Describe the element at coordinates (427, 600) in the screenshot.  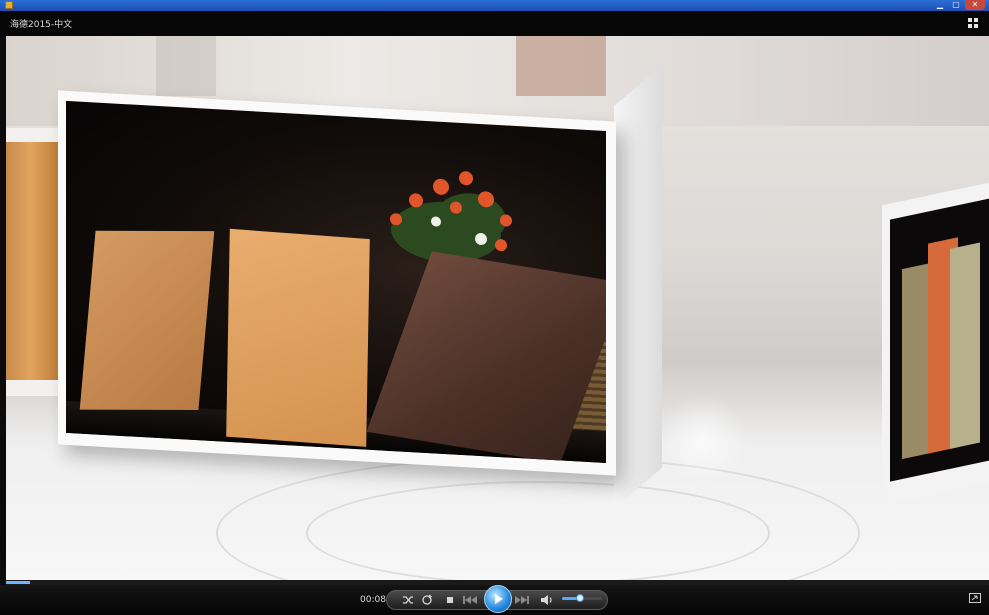
I see `repeat-icon` at that location.